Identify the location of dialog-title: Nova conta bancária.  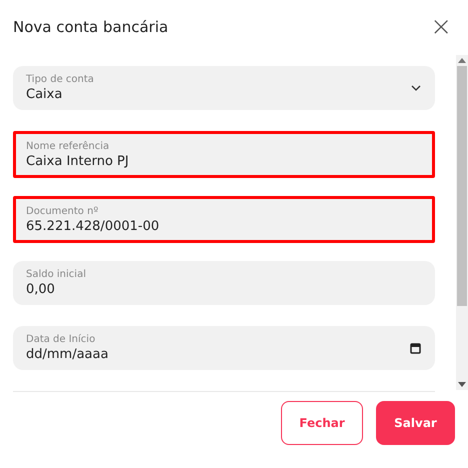
(90, 27).